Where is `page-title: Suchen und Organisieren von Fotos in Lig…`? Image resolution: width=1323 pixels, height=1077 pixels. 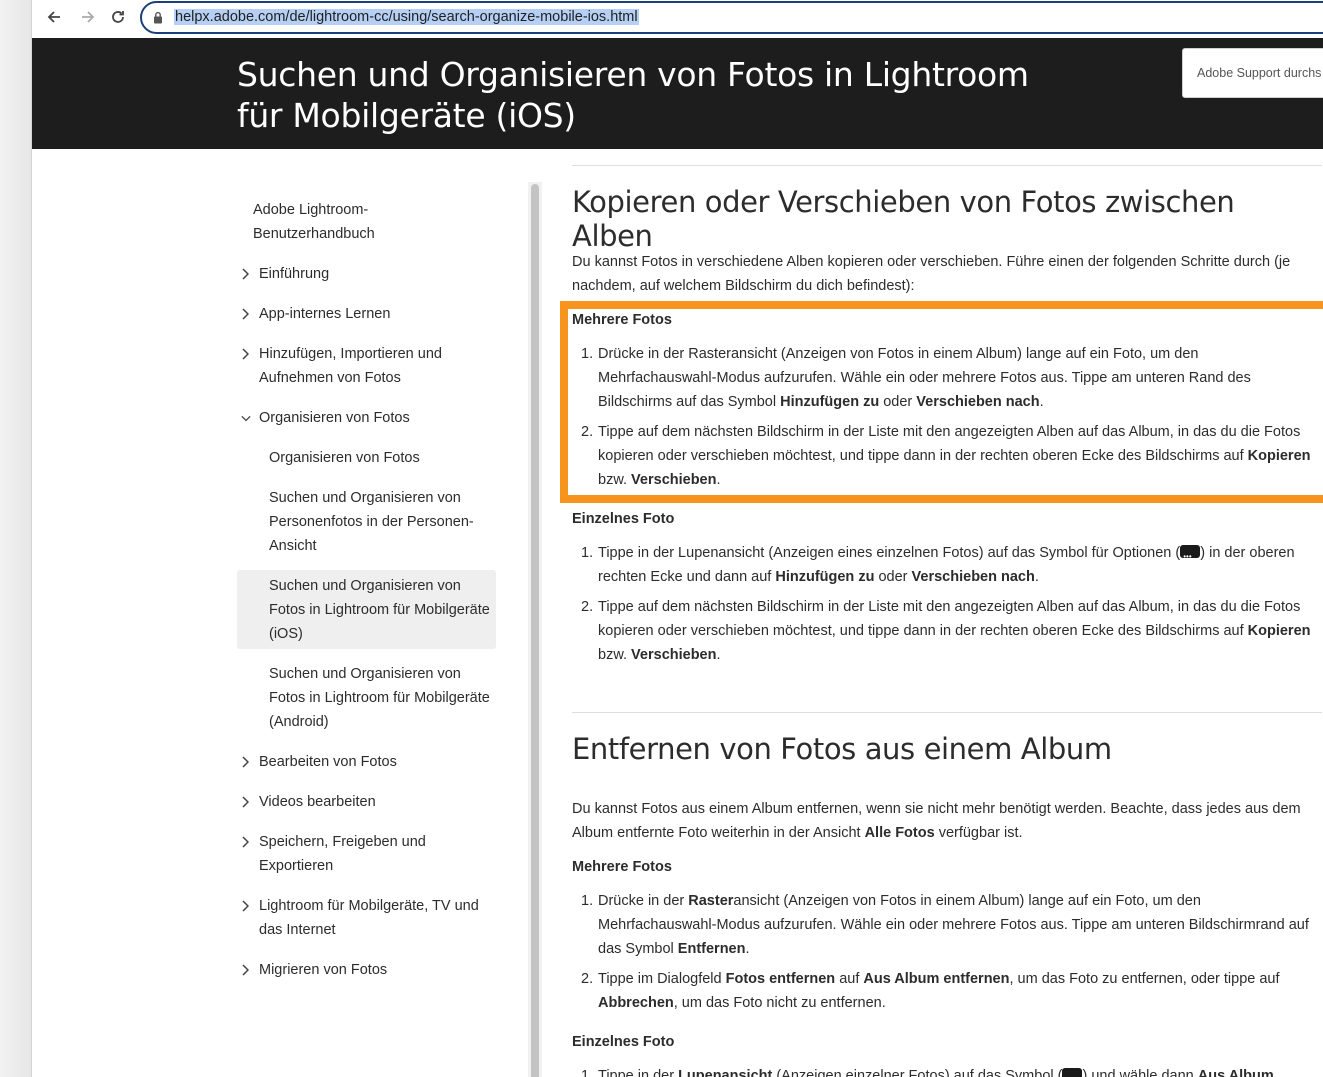
page-title: Suchen und Organisieren von Fotos in Lig… is located at coordinates (633, 95).